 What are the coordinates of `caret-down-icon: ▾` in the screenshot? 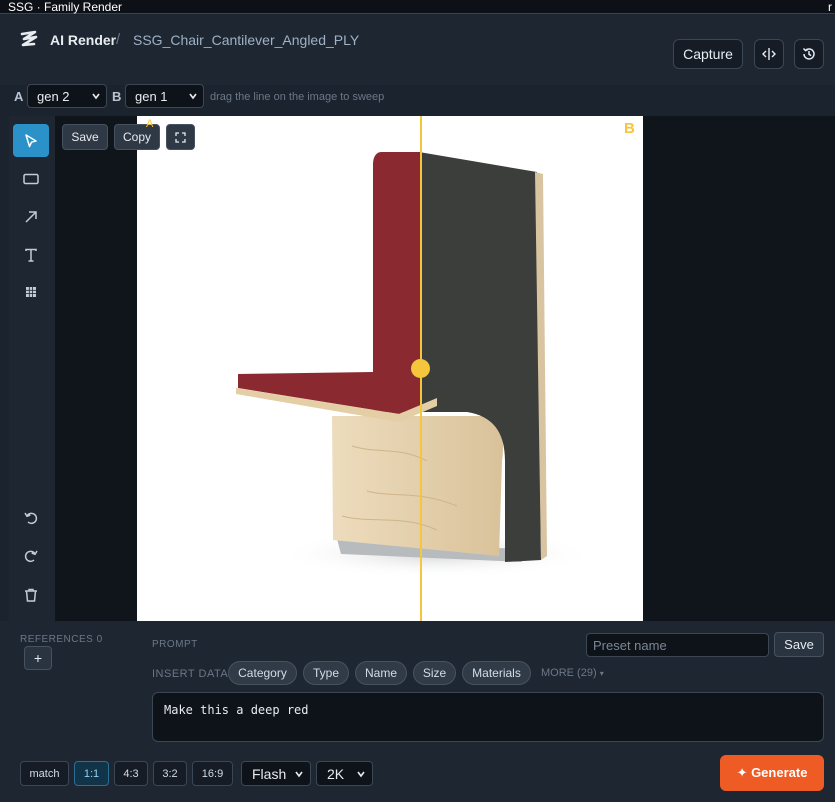 It's located at (601, 673).